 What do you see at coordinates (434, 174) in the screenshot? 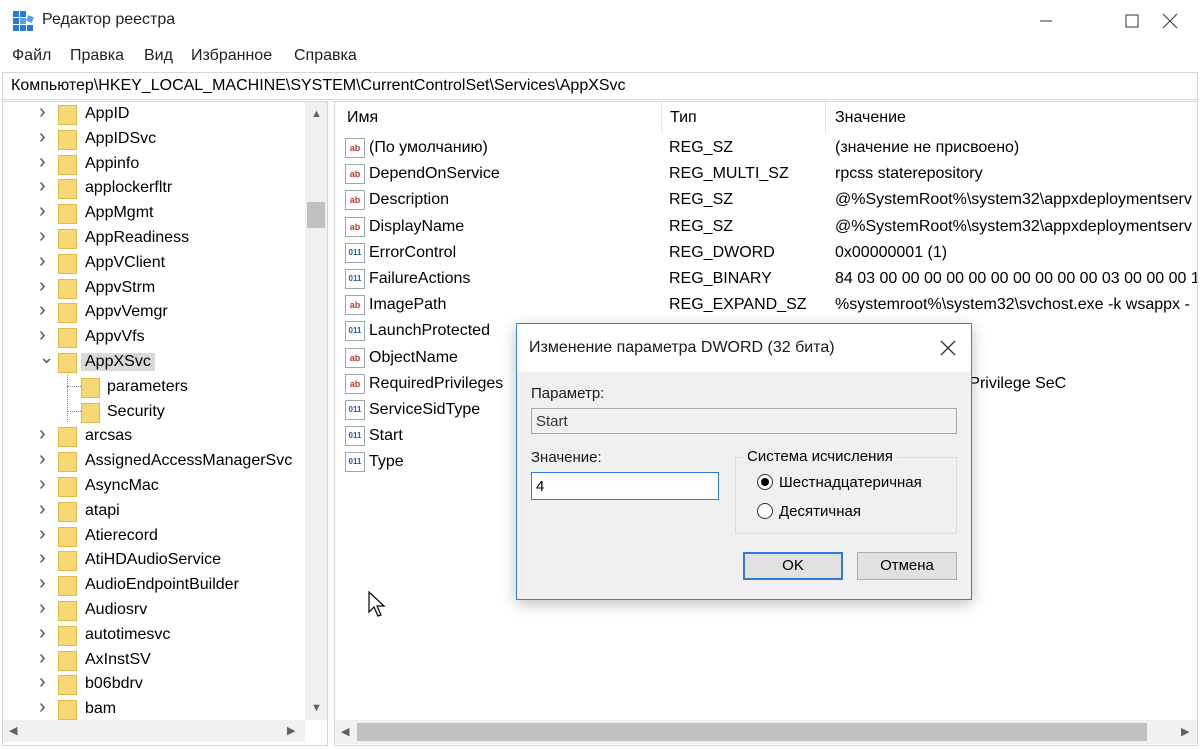
I see `value-name: DependOnService` at bounding box center [434, 174].